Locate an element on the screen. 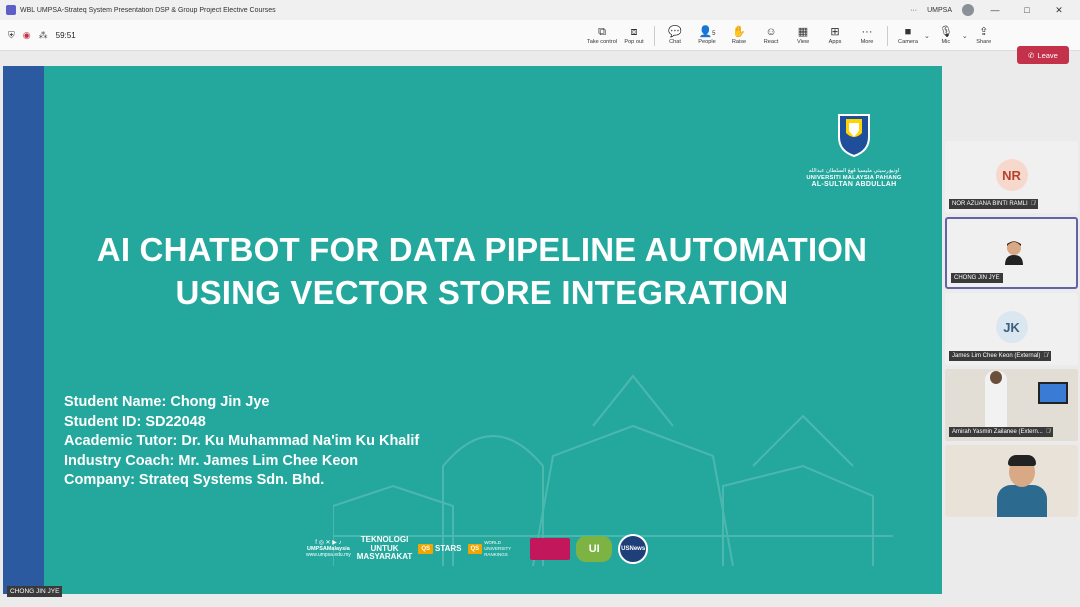  minimize-button: — is located at coordinates (995, 10).